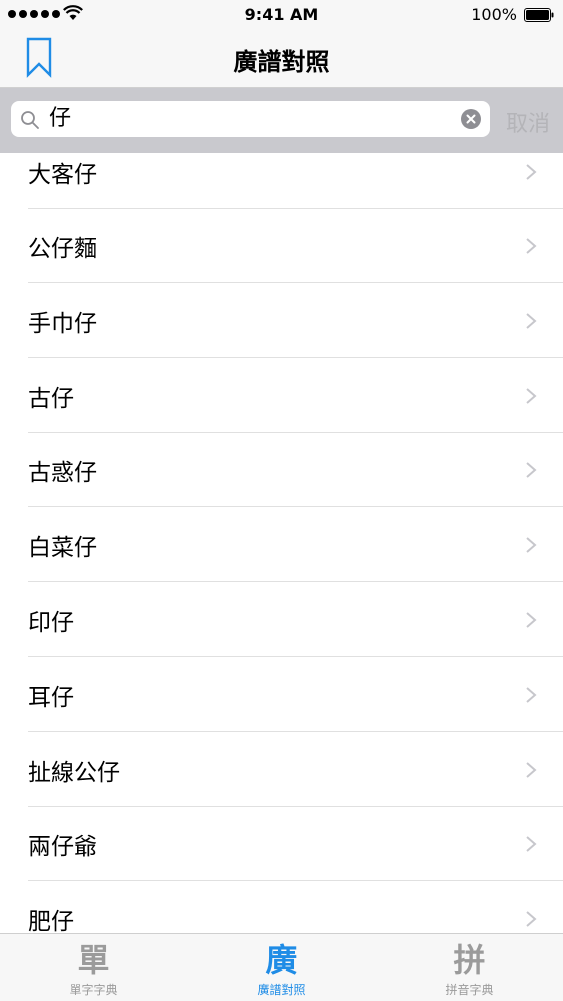 This screenshot has width=563, height=1001. I want to click on tab-icon: 廣, so click(281, 960).